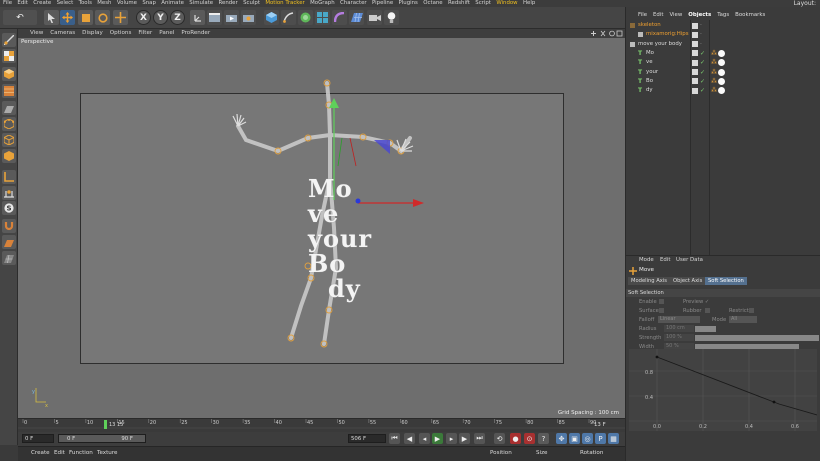 Image resolution: width=820 pixels, height=461 pixels. What do you see at coordinates (104, 3) in the screenshot?
I see `menu-mesh: Mesh` at bounding box center [104, 3].